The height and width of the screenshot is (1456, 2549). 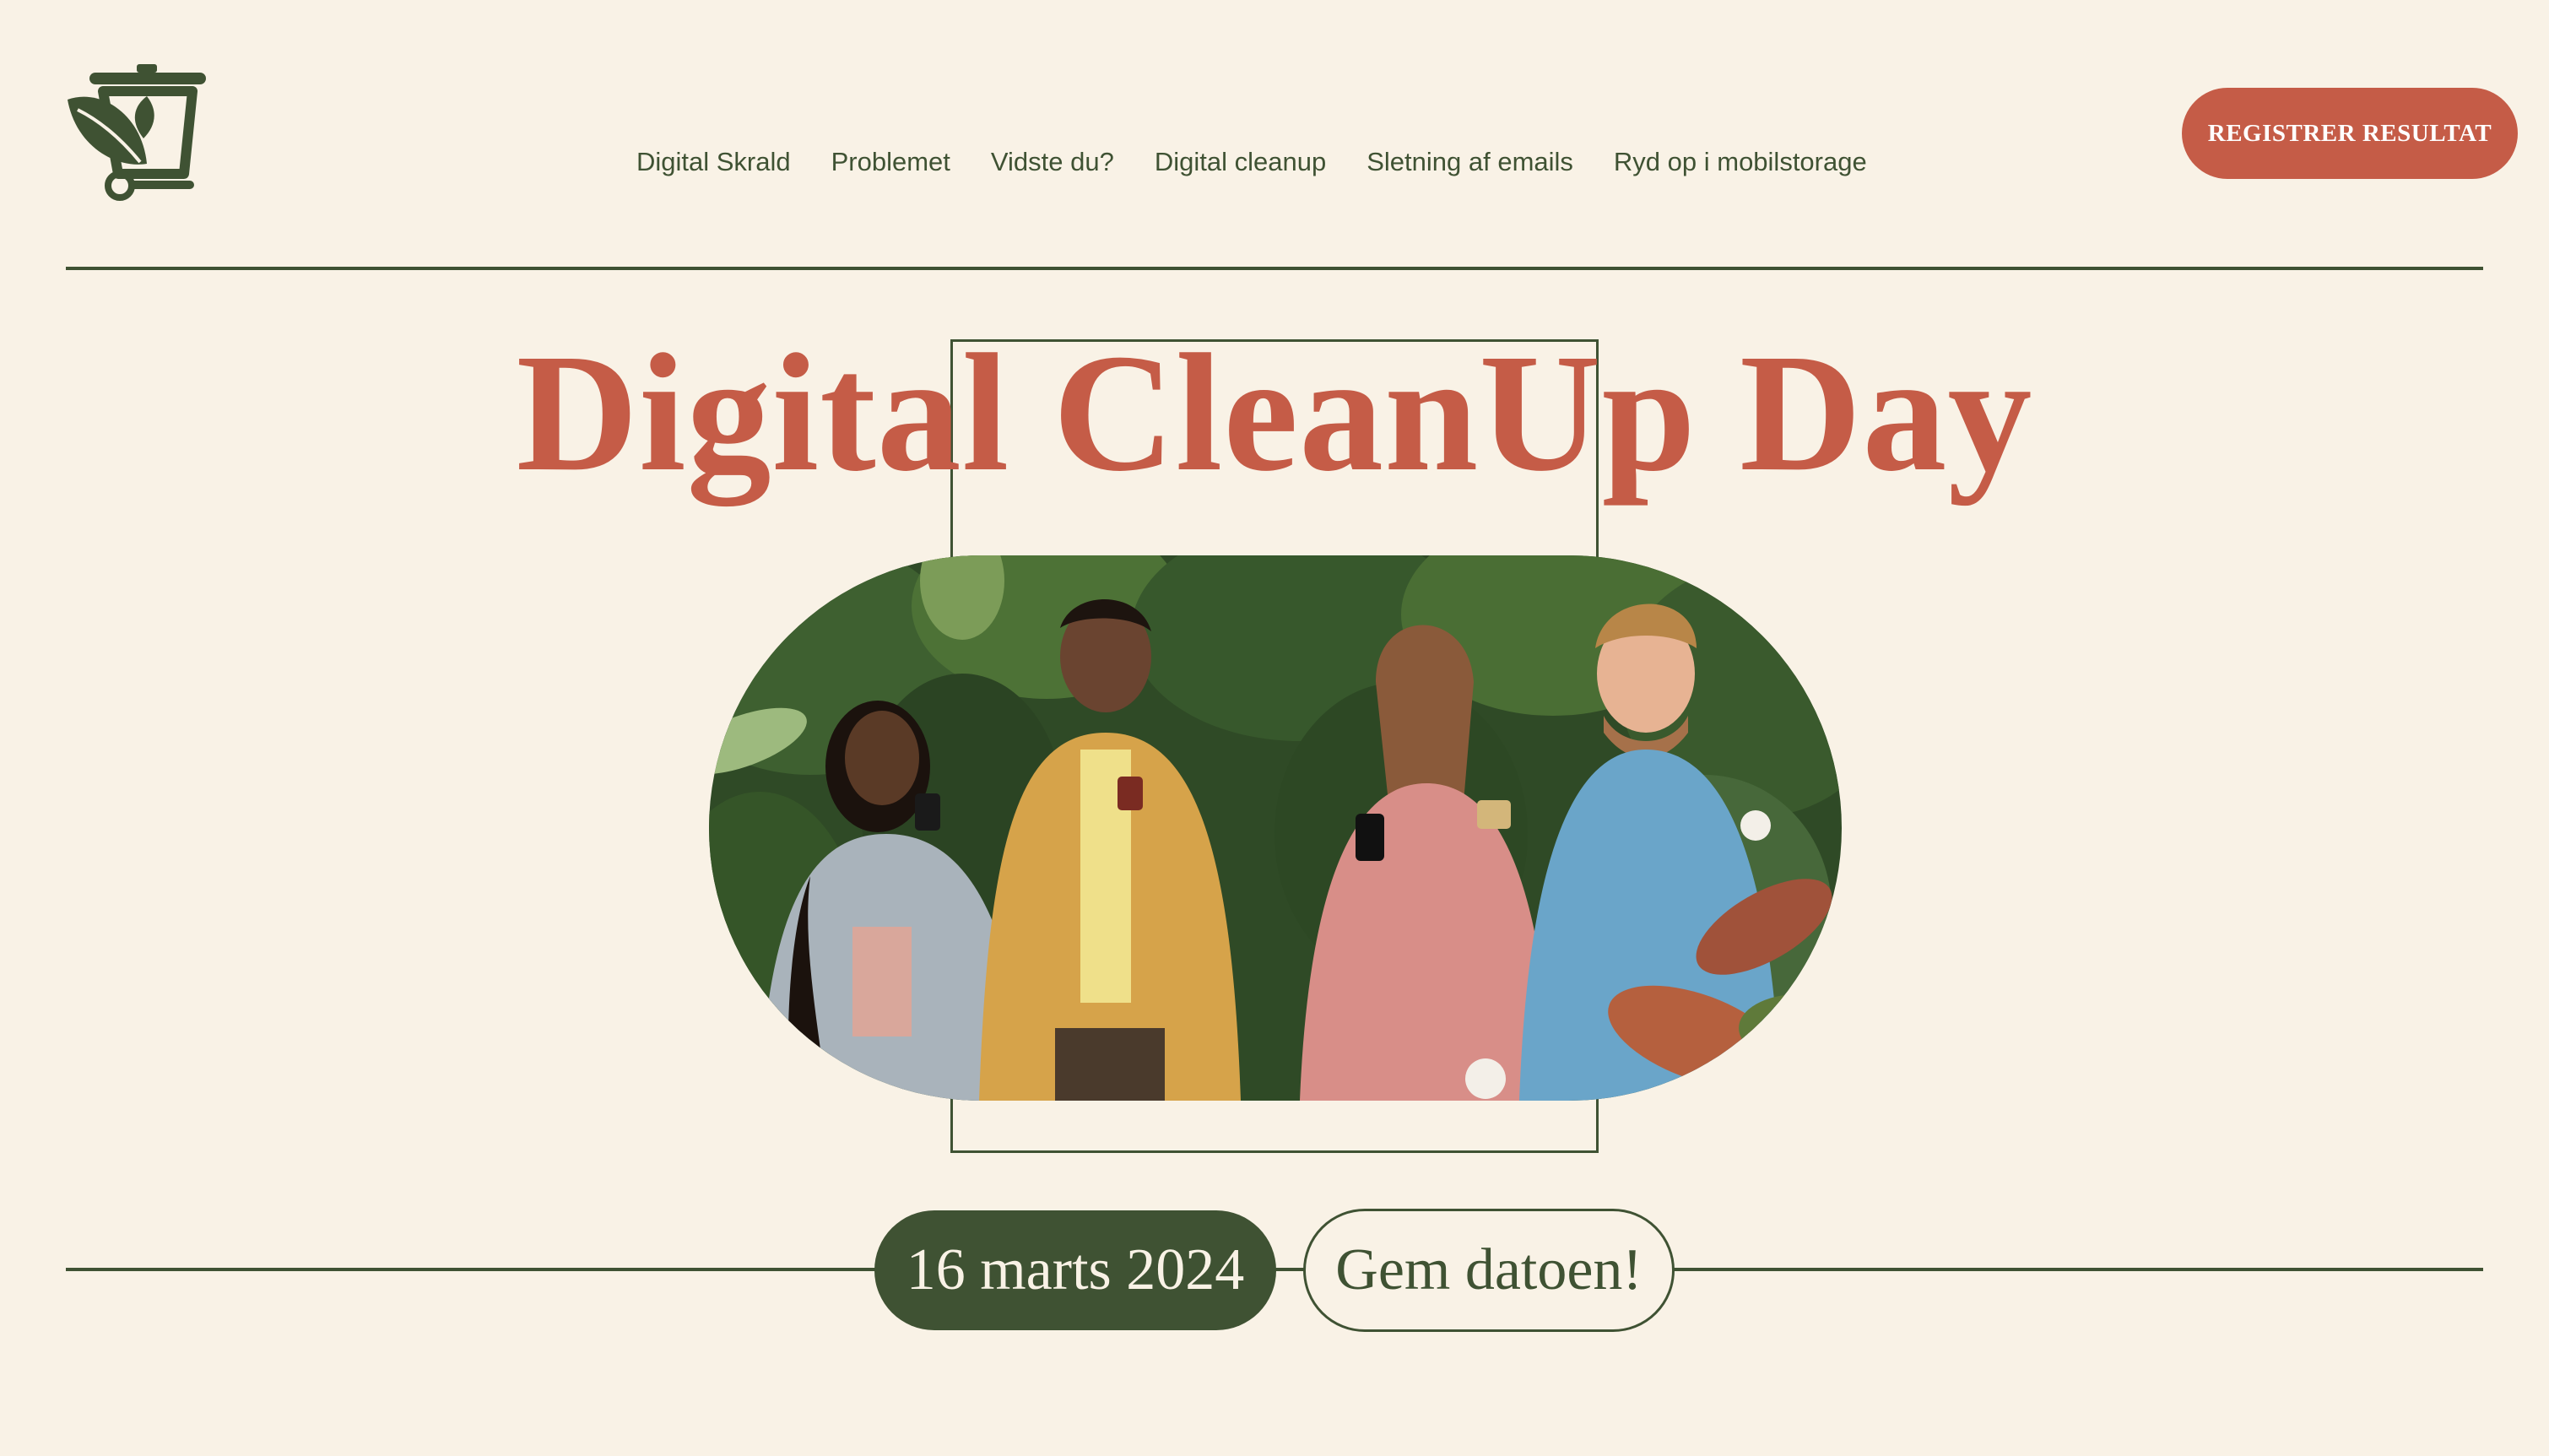 I want to click on nav-item-vidste-du: Vidste du?, so click(x=1052, y=162).